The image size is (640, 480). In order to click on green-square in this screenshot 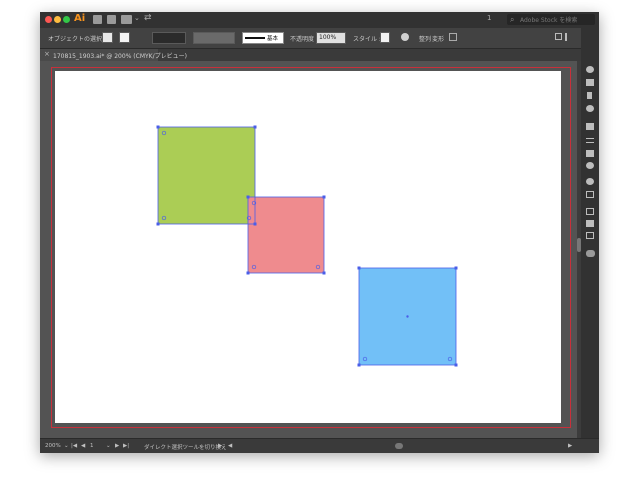, I will do `click(206, 175)`.